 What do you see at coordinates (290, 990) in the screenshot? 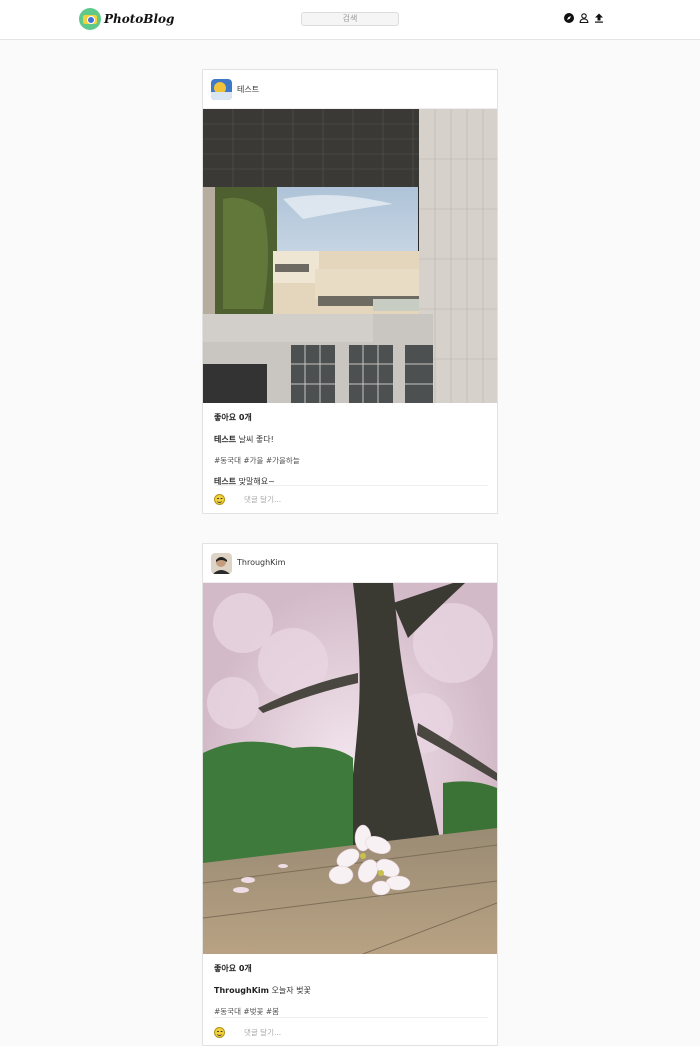
I see `caption-text: 오늘자 벚꽃` at bounding box center [290, 990].